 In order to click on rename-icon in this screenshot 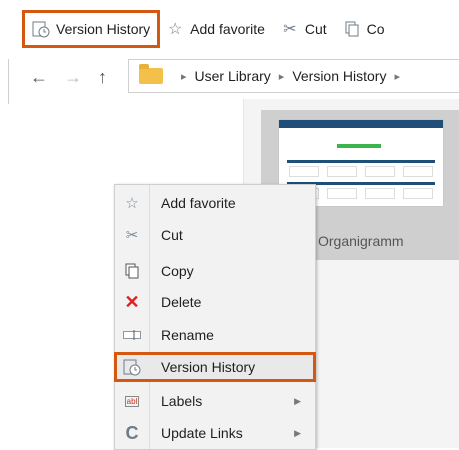, I will do `click(132, 335)`.